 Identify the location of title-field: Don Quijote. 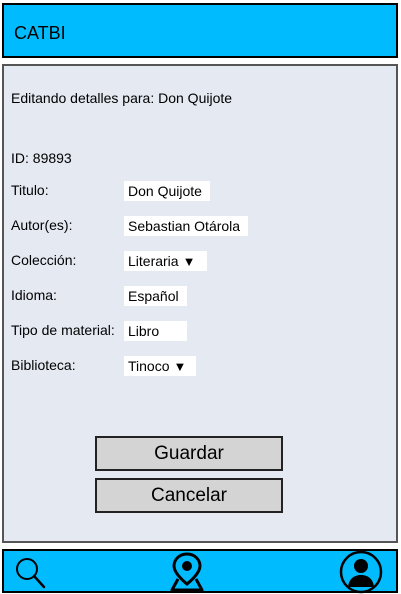
(167, 191).